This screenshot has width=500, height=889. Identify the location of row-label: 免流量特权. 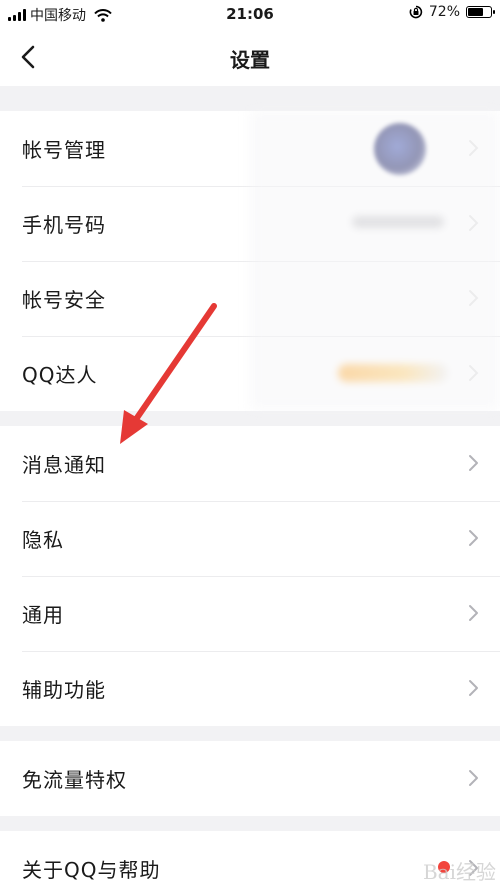
(74, 780).